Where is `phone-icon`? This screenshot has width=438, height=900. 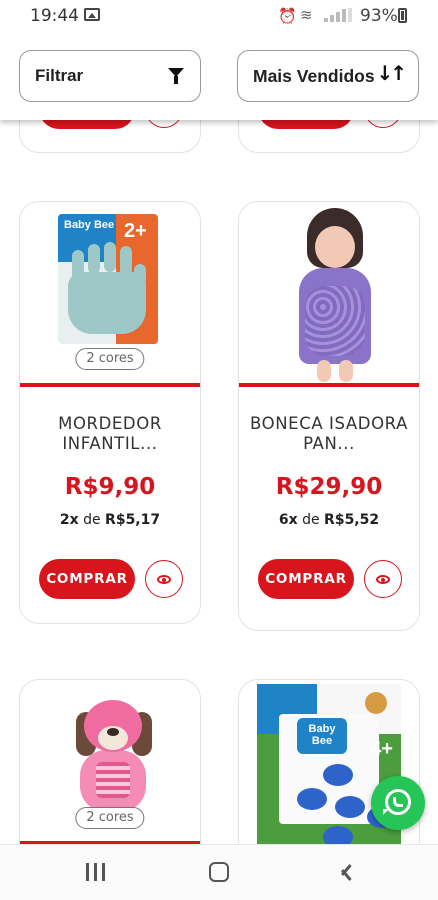 phone-icon is located at coordinates (398, 802).